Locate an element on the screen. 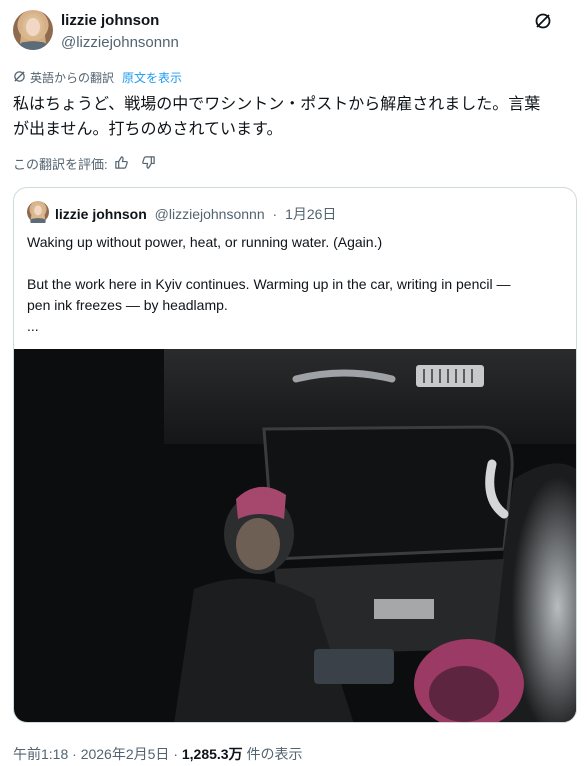 This screenshot has width=587, height=766. view-count-label: 件の表示 is located at coordinates (274, 754).